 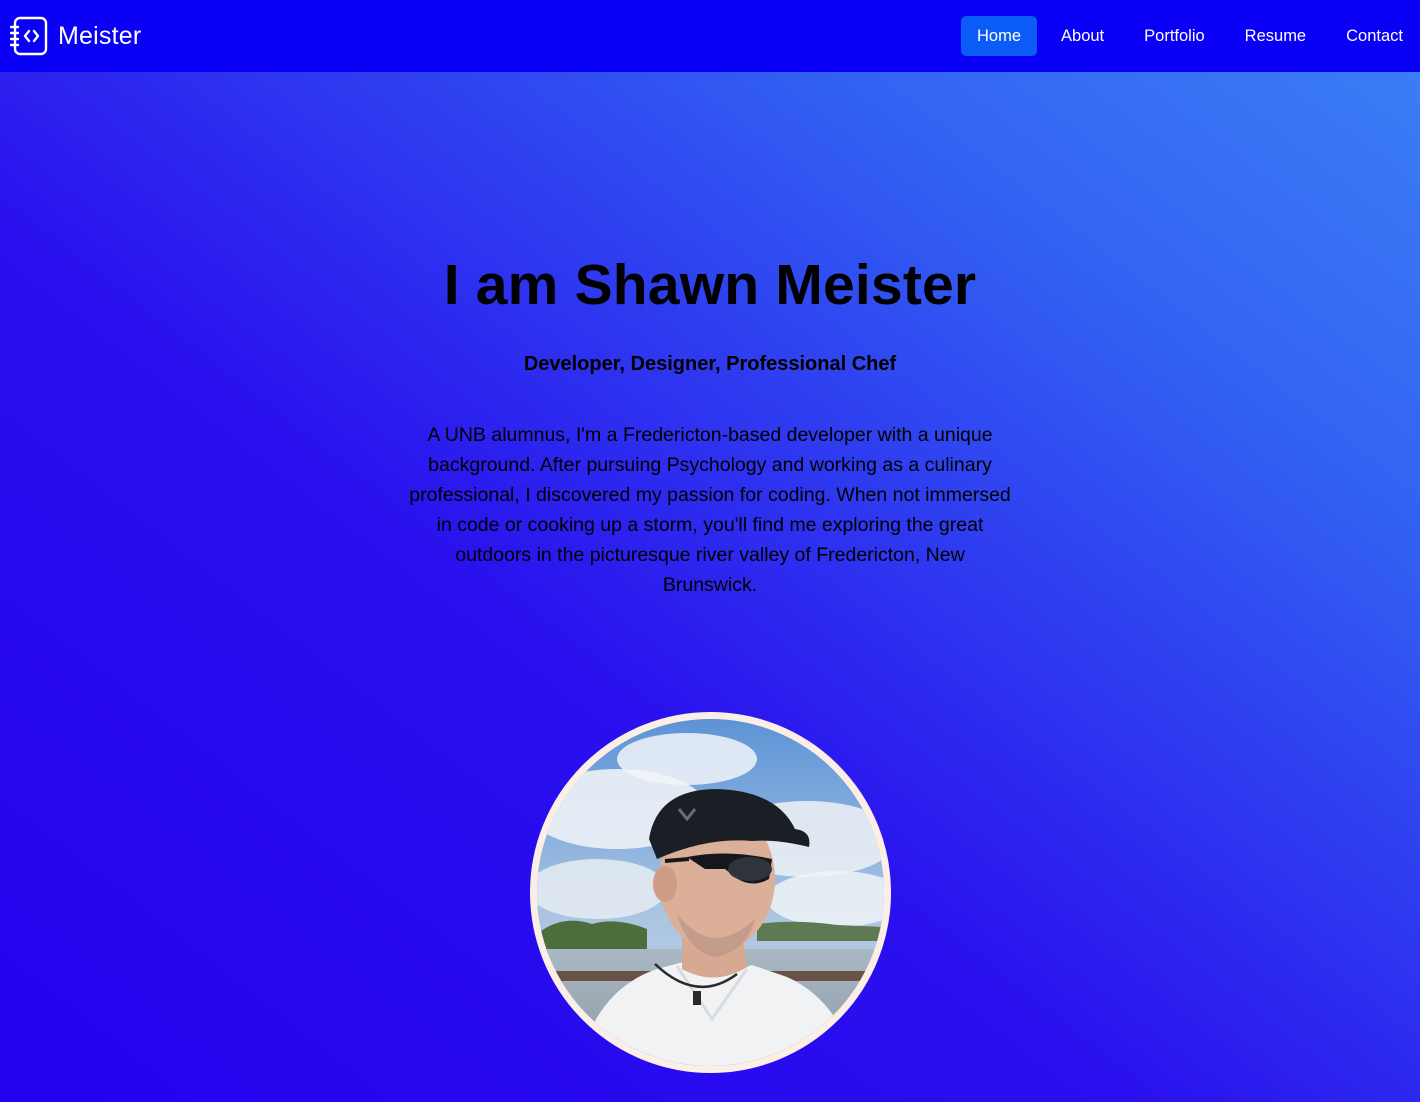 I want to click on nav-link-portfolio: Portfolio, so click(x=1174, y=36).